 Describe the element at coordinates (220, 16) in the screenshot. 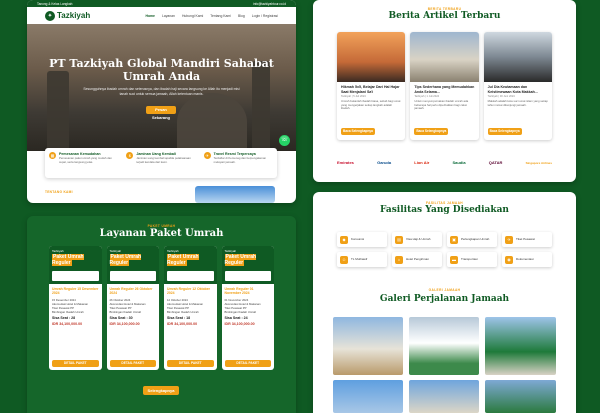

I see `menu-item-tentang: Tentang Kami` at that location.